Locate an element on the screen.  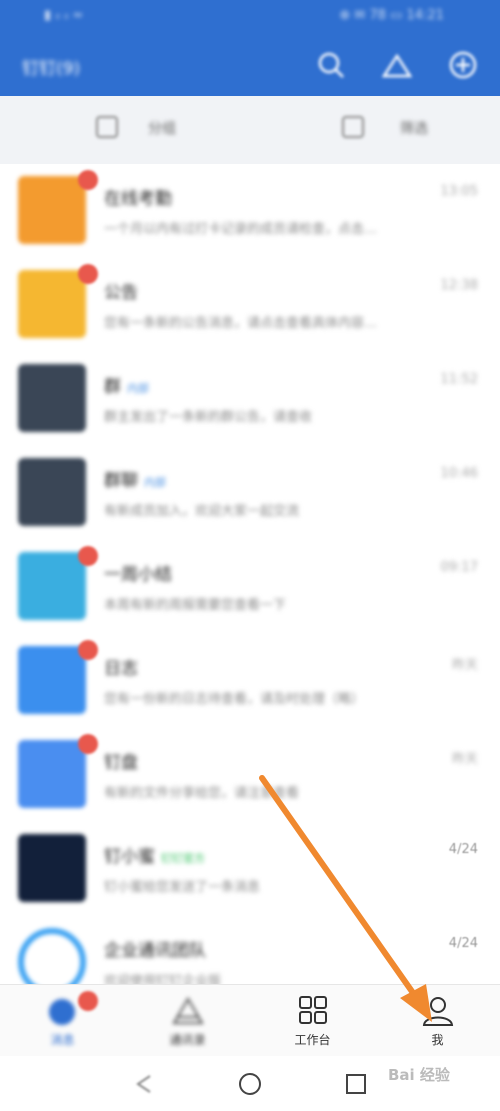
message-title: 钉盘 is located at coordinates (121, 763).